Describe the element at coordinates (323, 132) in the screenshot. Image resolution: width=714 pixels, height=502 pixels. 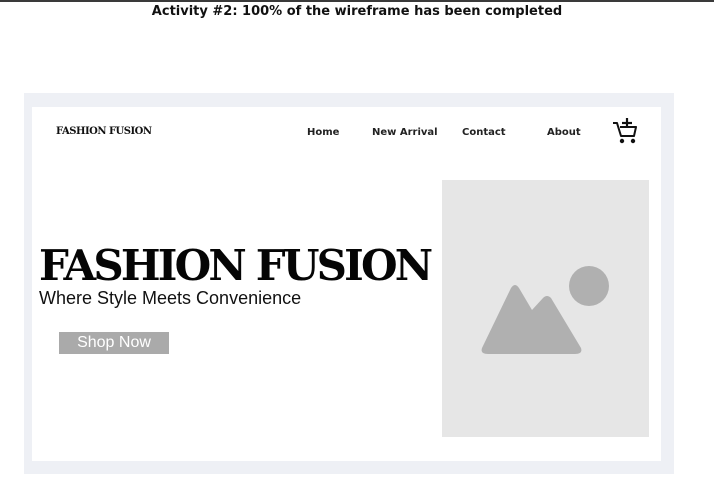
I see `nav-home-link: Home` at that location.